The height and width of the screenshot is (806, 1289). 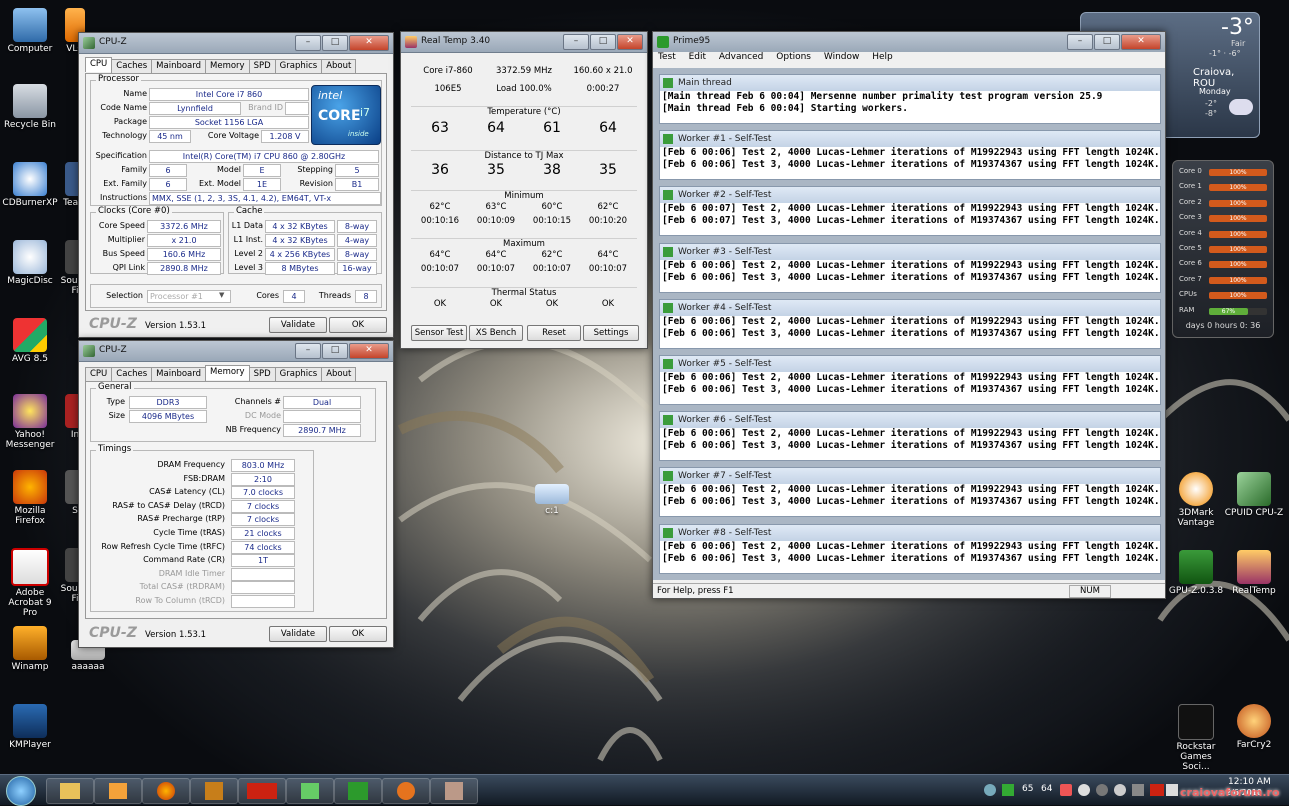 I want to click on label-specification: Specification, so click(x=121, y=155).